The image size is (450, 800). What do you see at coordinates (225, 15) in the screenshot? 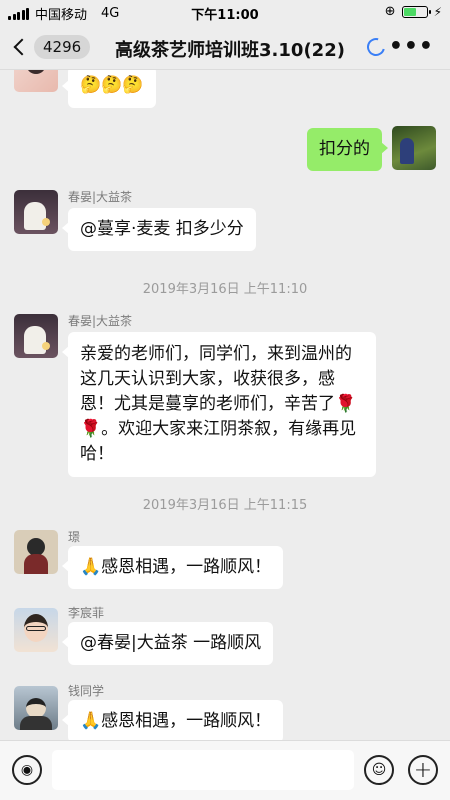
I see `status-time: 下午11:00` at bounding box center [225, 15].